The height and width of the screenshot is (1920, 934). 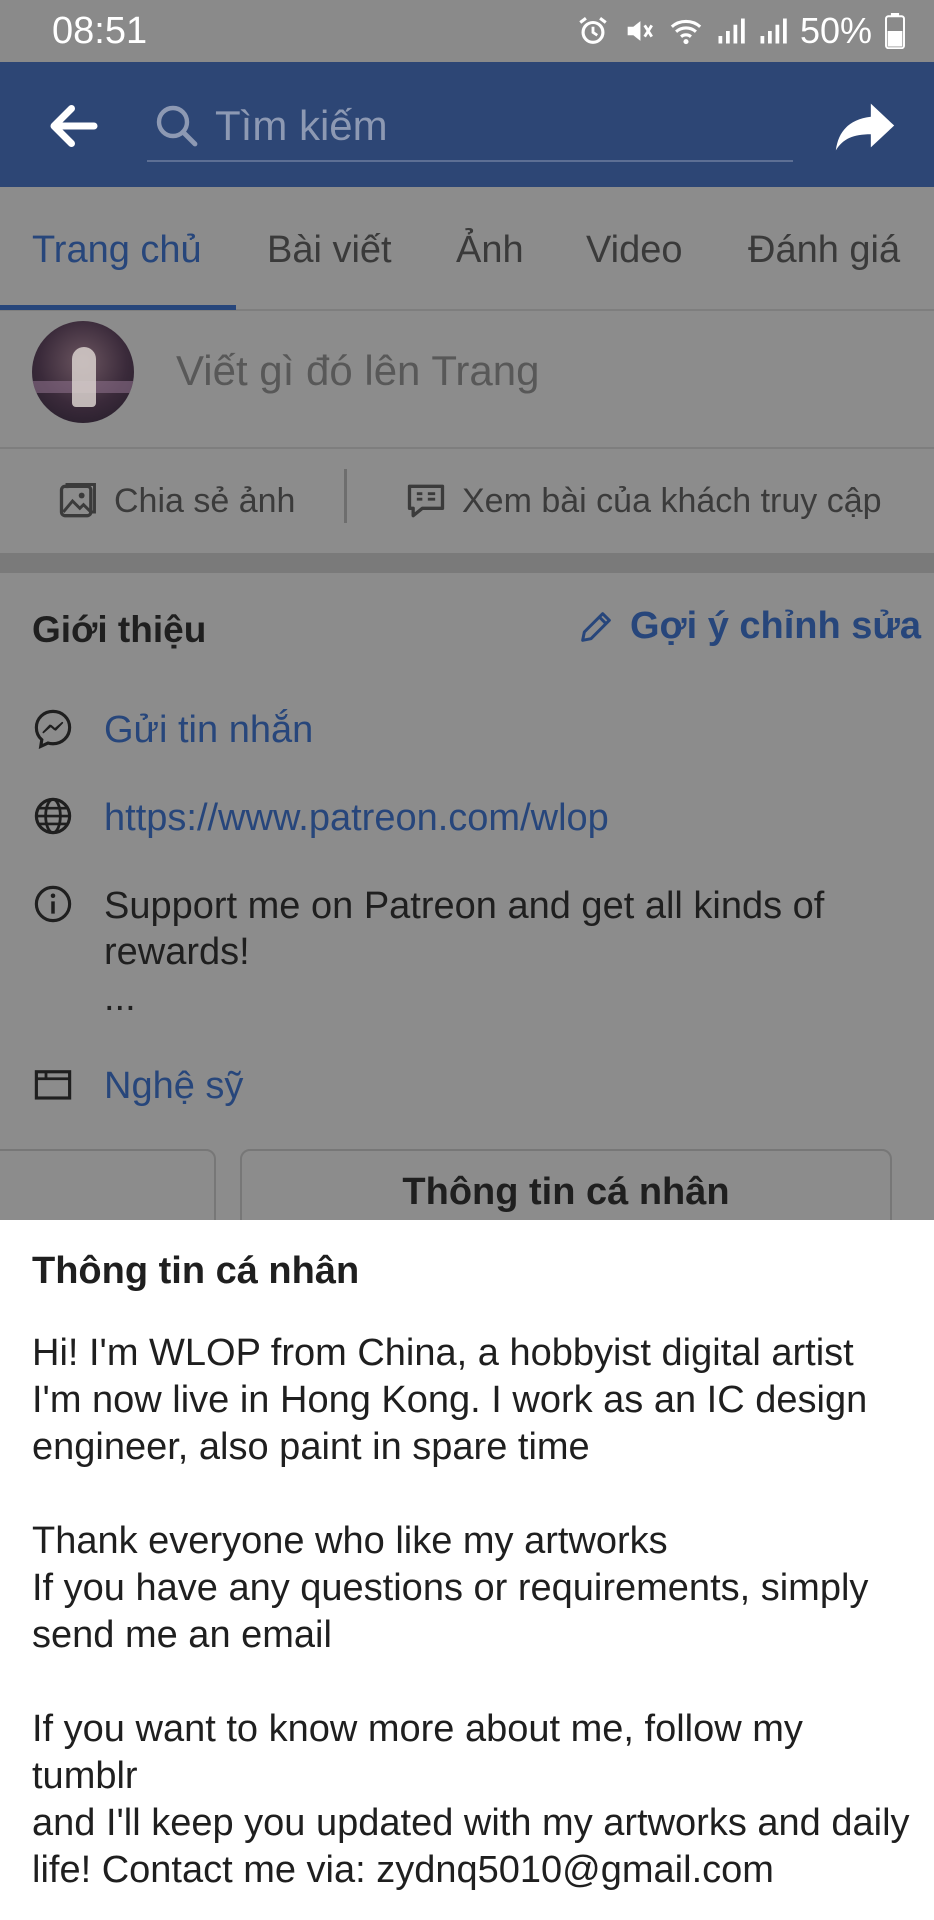 What do you see at coordinates (566, 1192) in the screenshot?
I see `personal-info-card-title: Thông tin cá nhân` at bounding box center [566, 1192].